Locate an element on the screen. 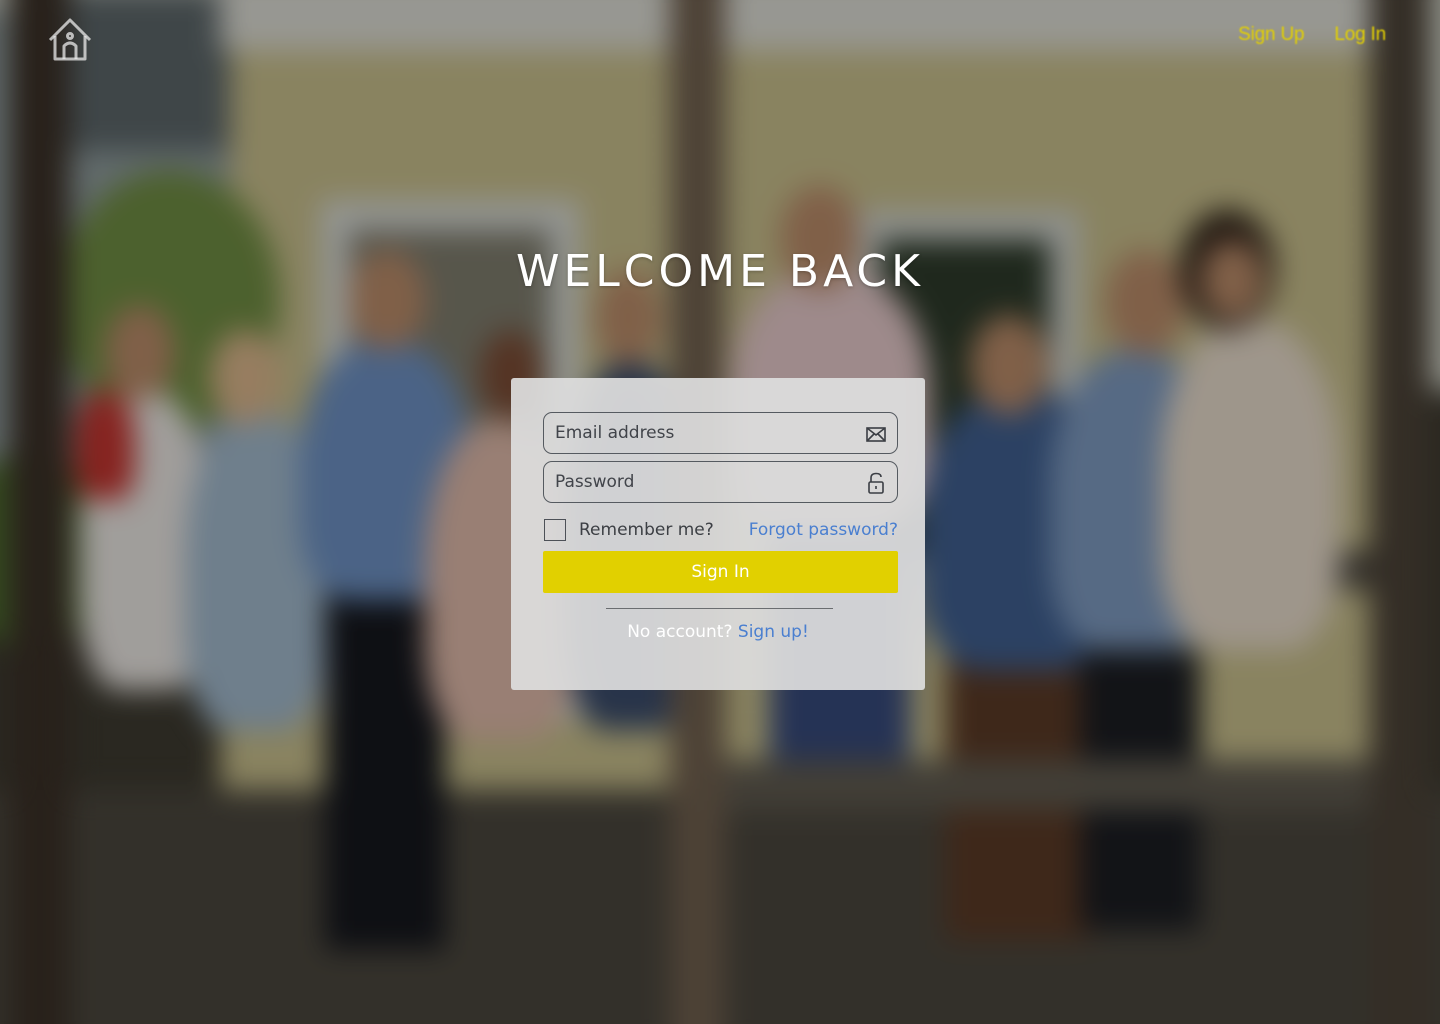 This screenshot has height=1024, width=1440. forgot-password-link: Forgot password? is located at coordinates (823, 530).